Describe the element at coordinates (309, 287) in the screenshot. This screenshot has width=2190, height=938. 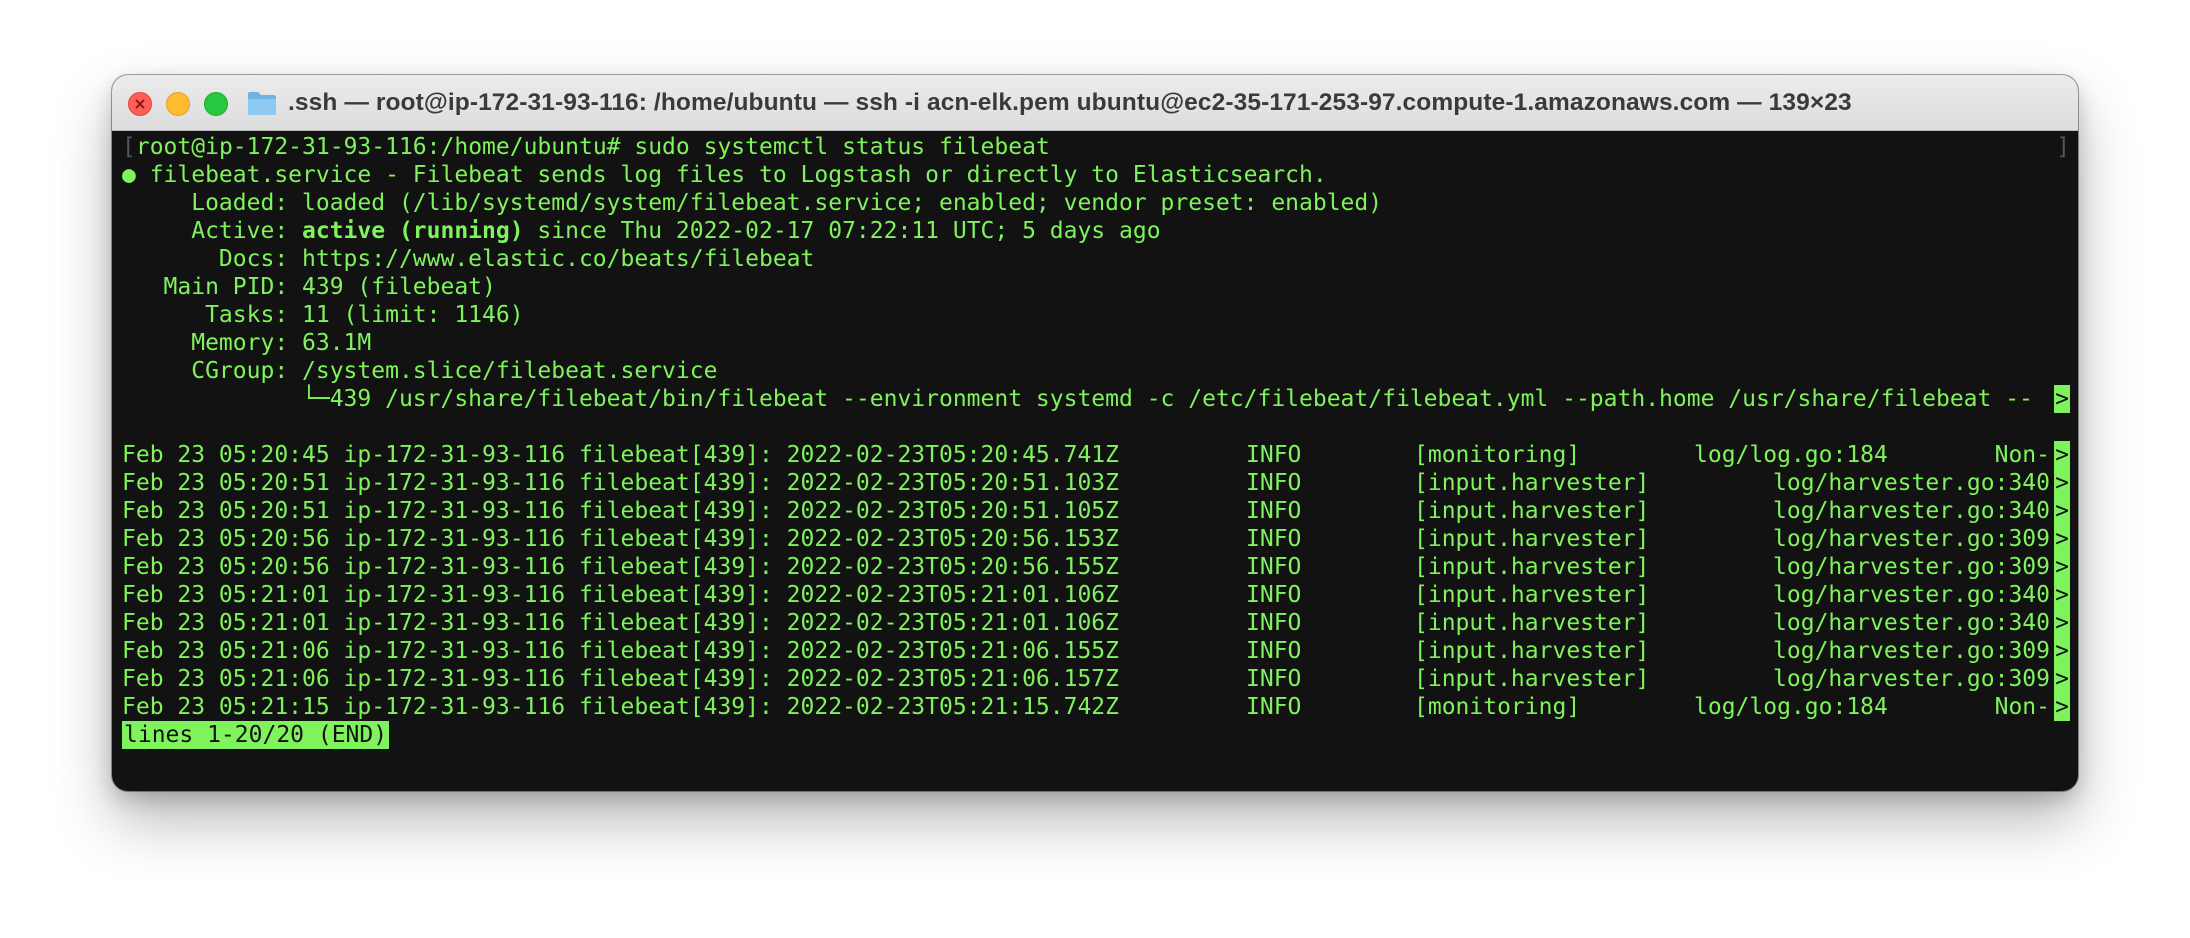
I see `main-pid-line: Main PID: 439 (filebeat)` at that location.